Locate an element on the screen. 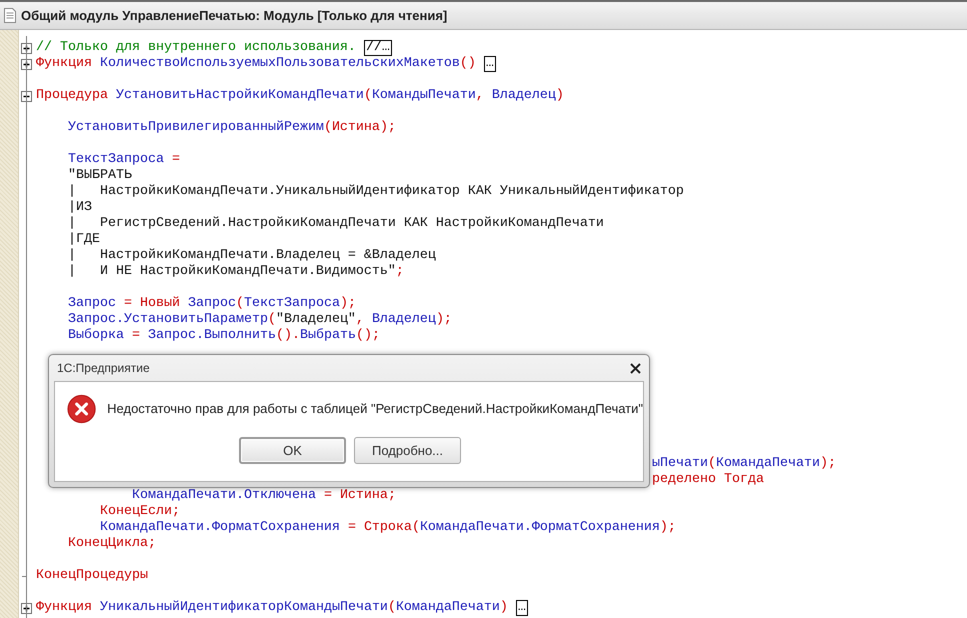  dialog-title: 1С:Предприятие is located at coordinates (103, 368).